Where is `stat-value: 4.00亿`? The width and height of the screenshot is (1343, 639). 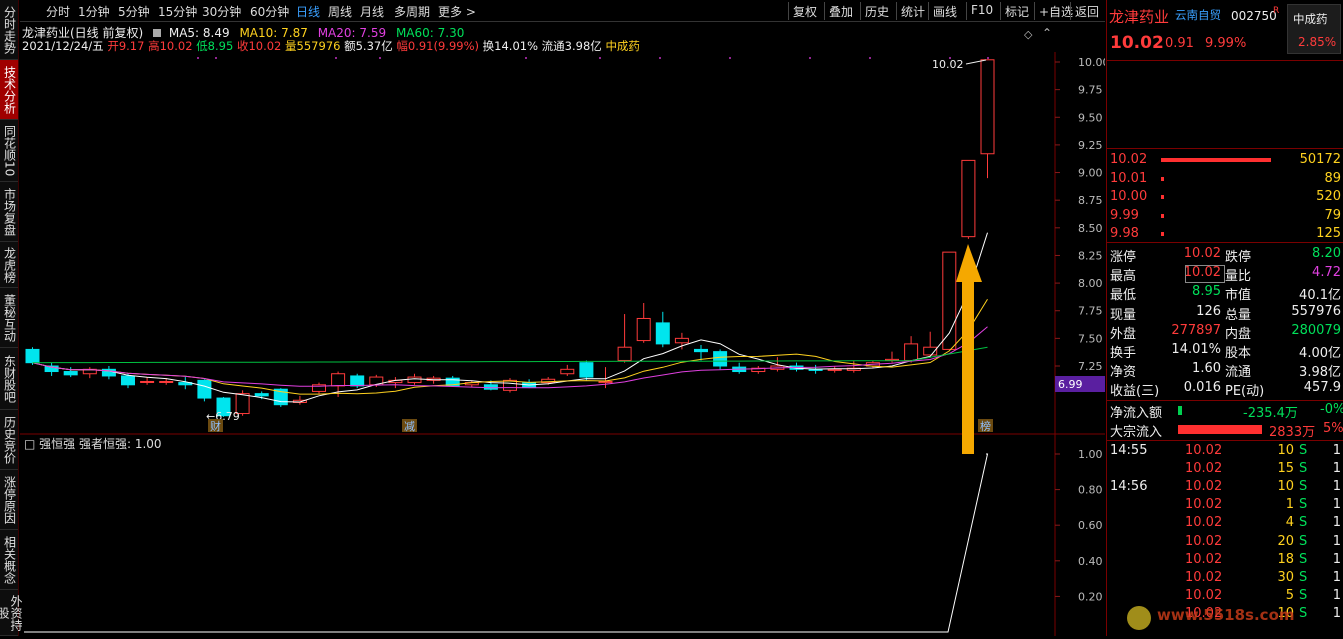
stat-value: 4.00亿 is located at coordinates (1320, 353).